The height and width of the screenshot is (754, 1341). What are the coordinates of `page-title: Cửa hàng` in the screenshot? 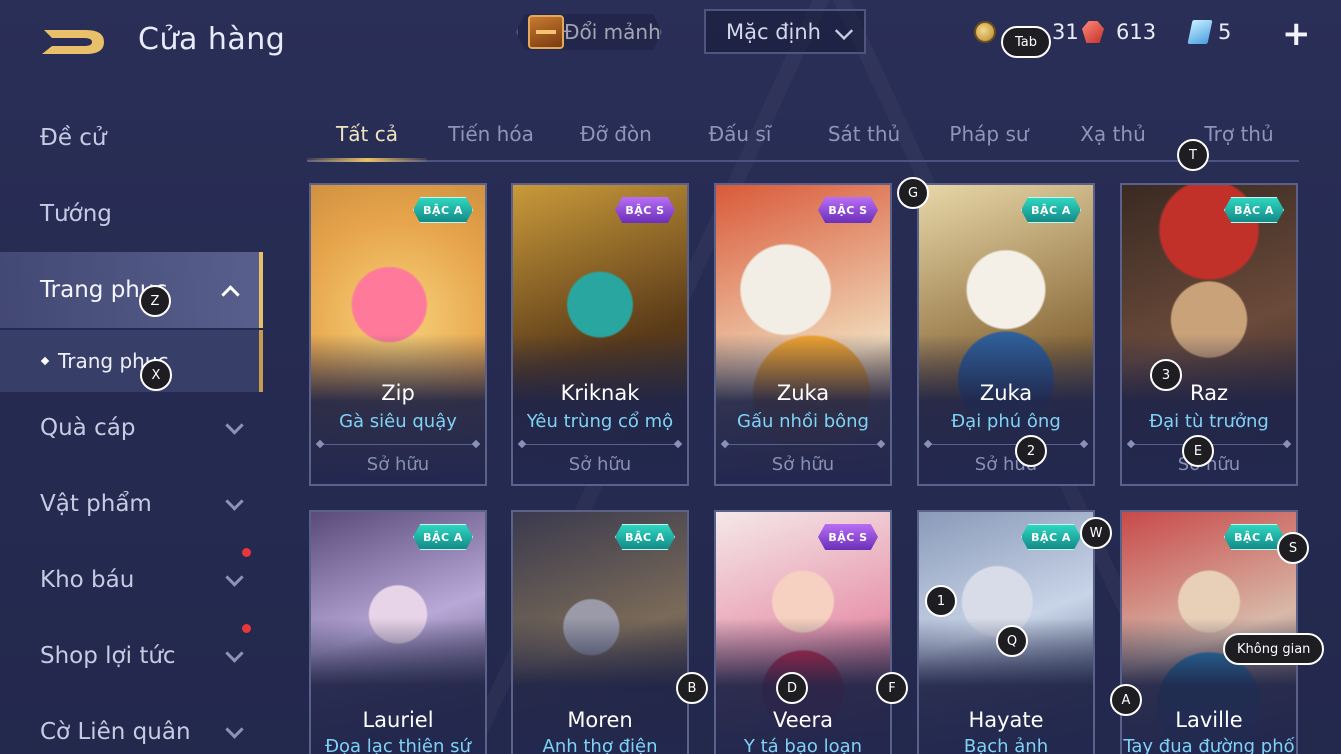 It's located at (212, 39).